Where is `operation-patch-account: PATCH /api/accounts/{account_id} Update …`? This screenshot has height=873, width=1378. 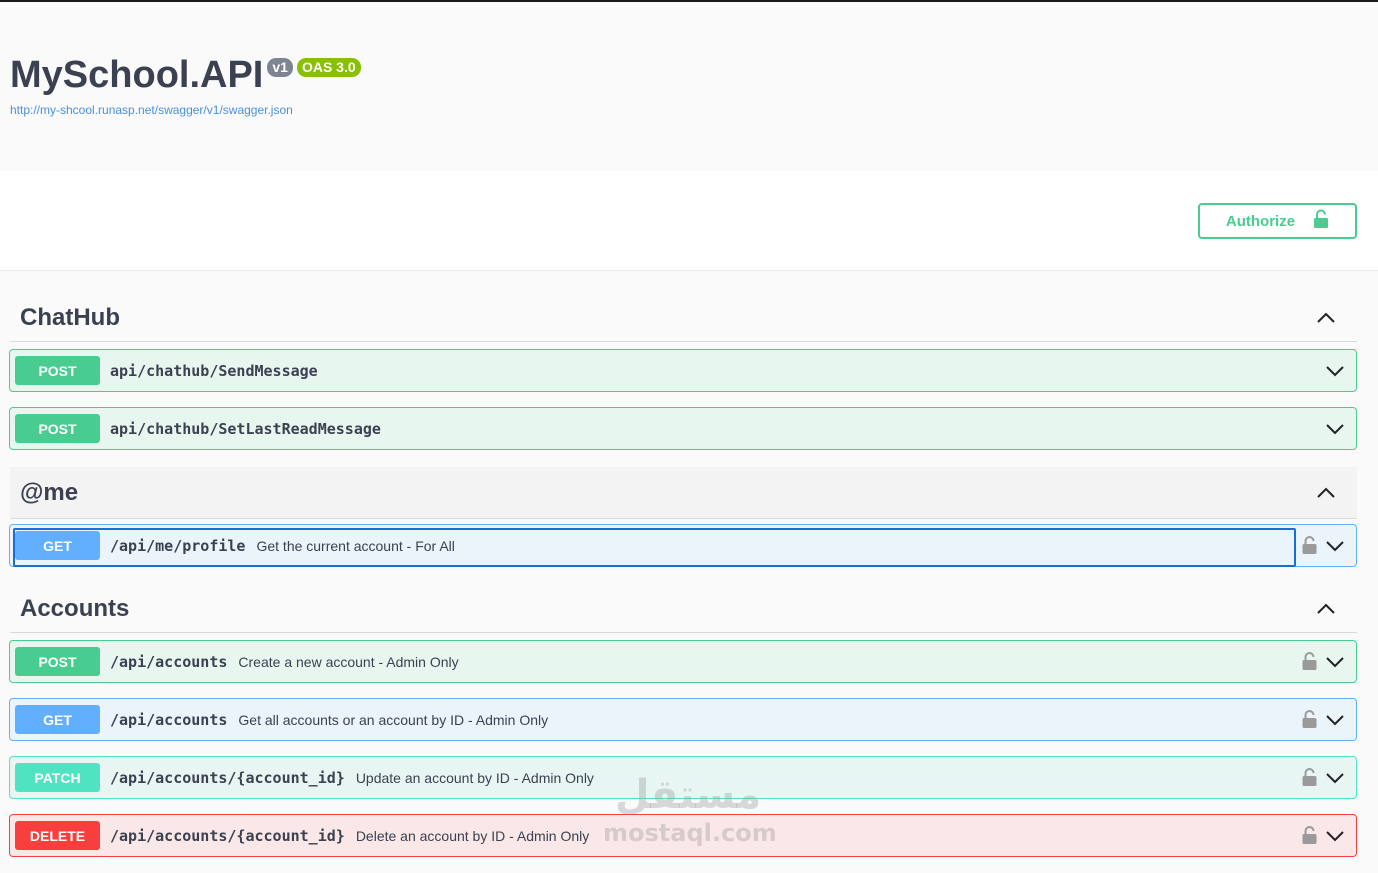 operation-patch-account: PATCH /api/accounts/{account_id} Update … is located at coordinates (683, 777).